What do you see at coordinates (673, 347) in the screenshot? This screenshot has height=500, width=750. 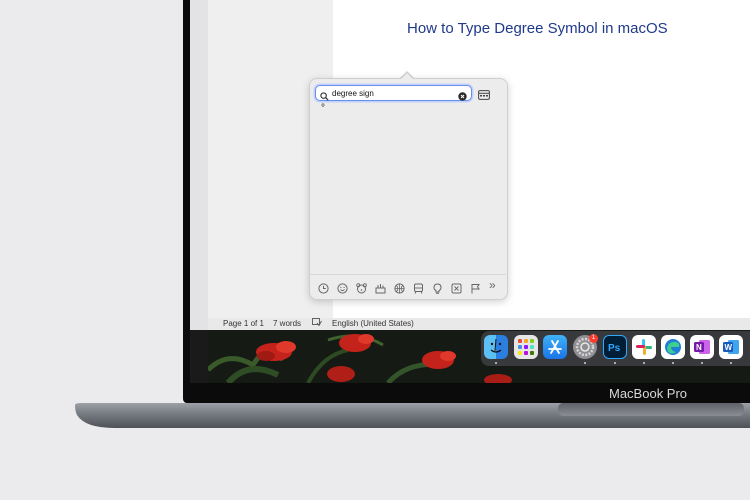 I see `edge-icon` at bounding box center [673, 347].